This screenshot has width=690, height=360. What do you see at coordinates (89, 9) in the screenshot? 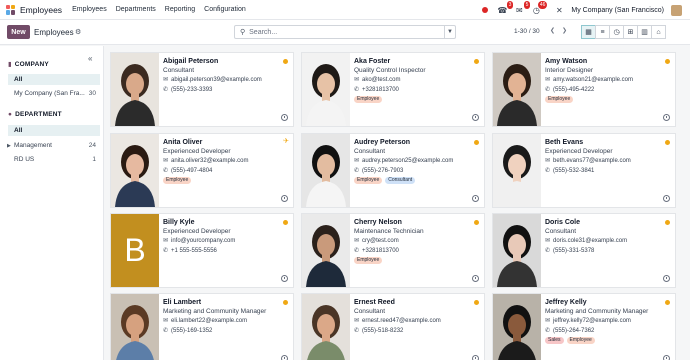
I see `menu-employees: Employees` at bounding box center [89, 9].